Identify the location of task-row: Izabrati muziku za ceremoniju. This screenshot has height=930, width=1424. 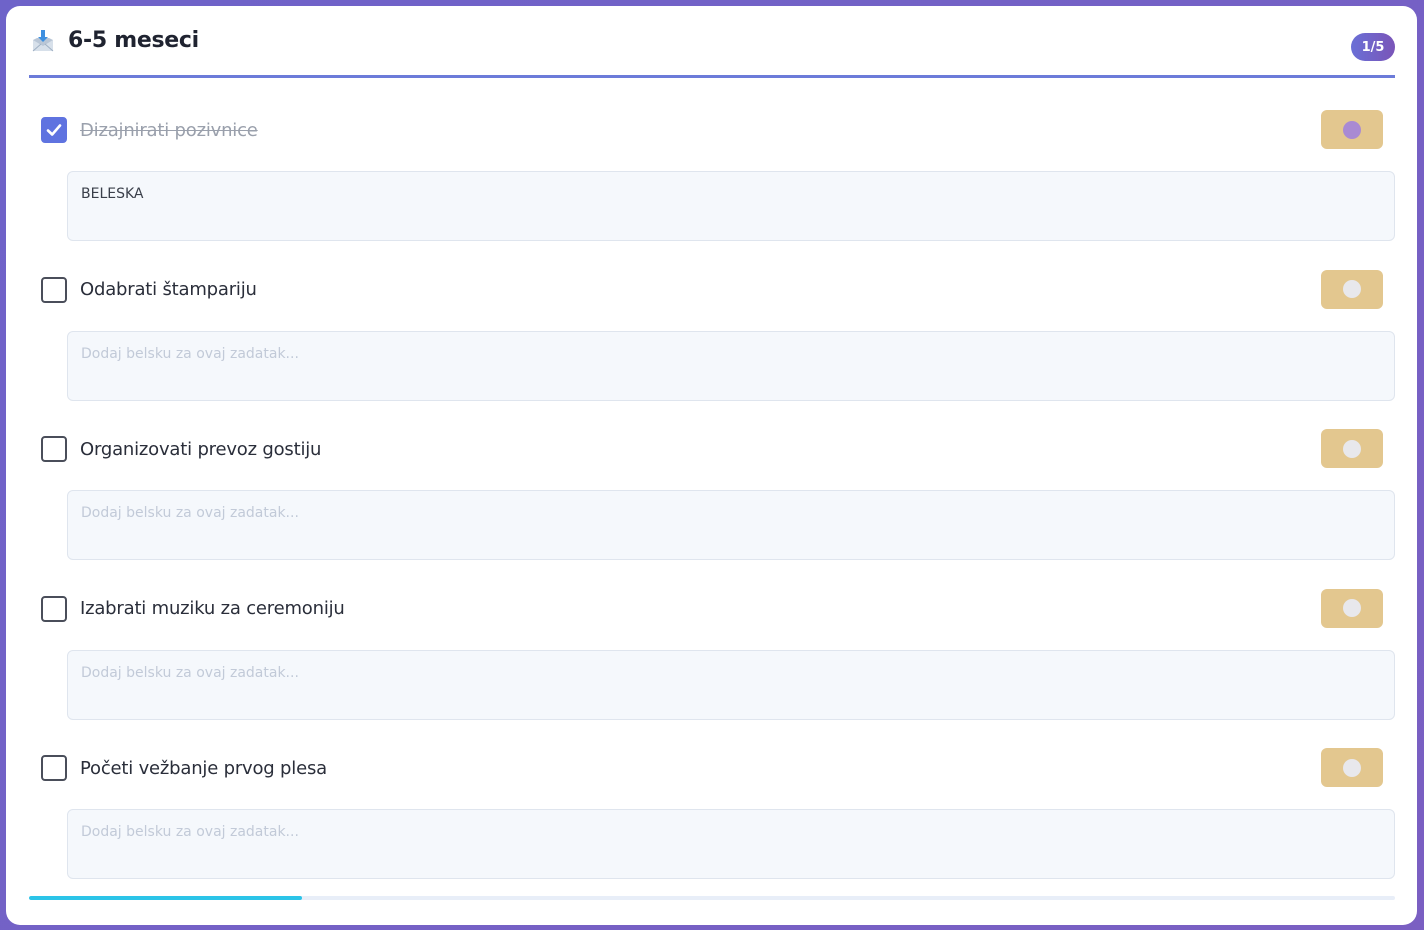
(712, 608).